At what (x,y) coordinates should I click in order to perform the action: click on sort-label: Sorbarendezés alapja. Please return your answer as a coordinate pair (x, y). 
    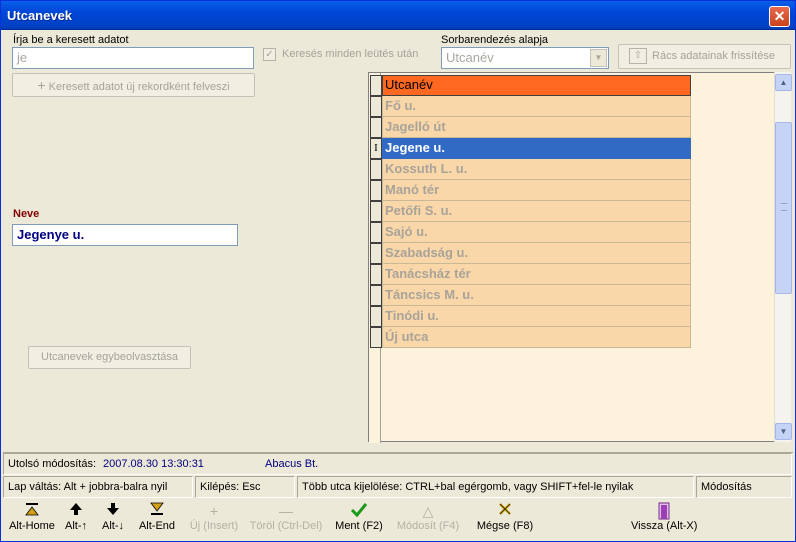
    Looking at the image, I should click on (495, 40).